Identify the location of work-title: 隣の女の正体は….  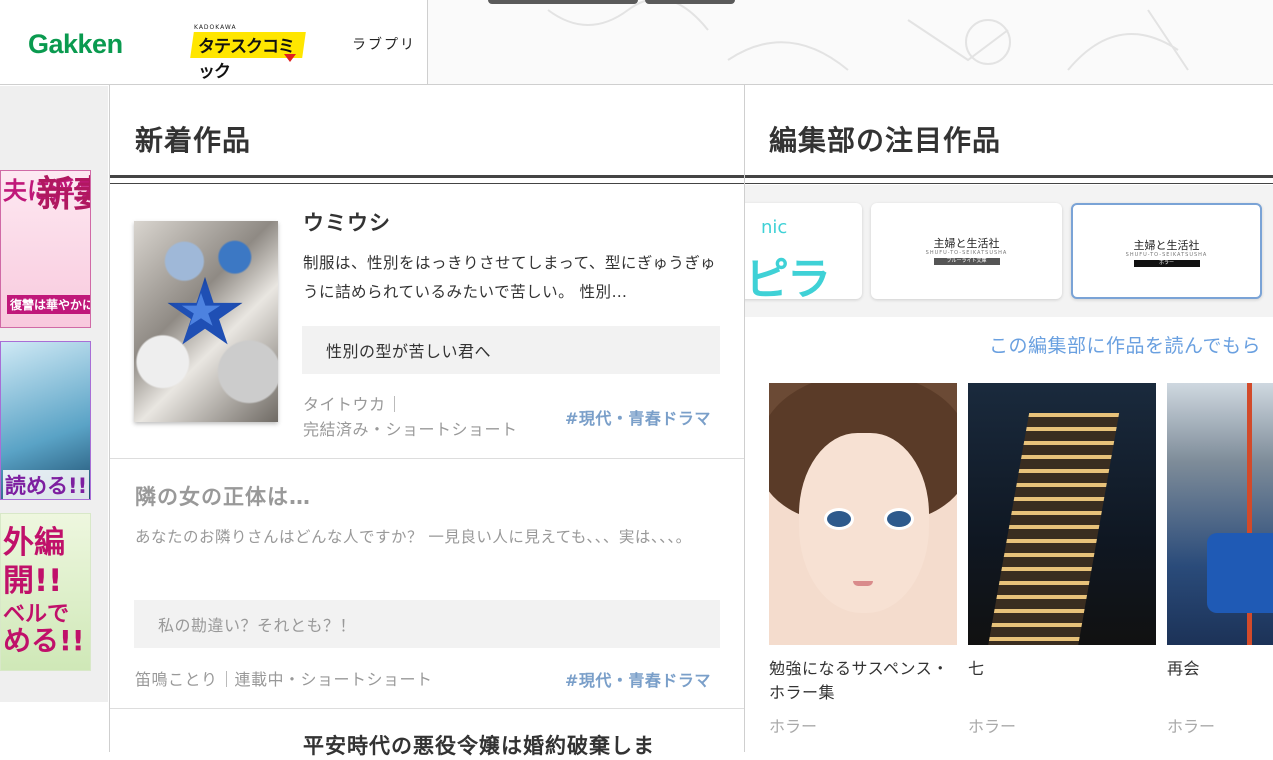
(223, 496).